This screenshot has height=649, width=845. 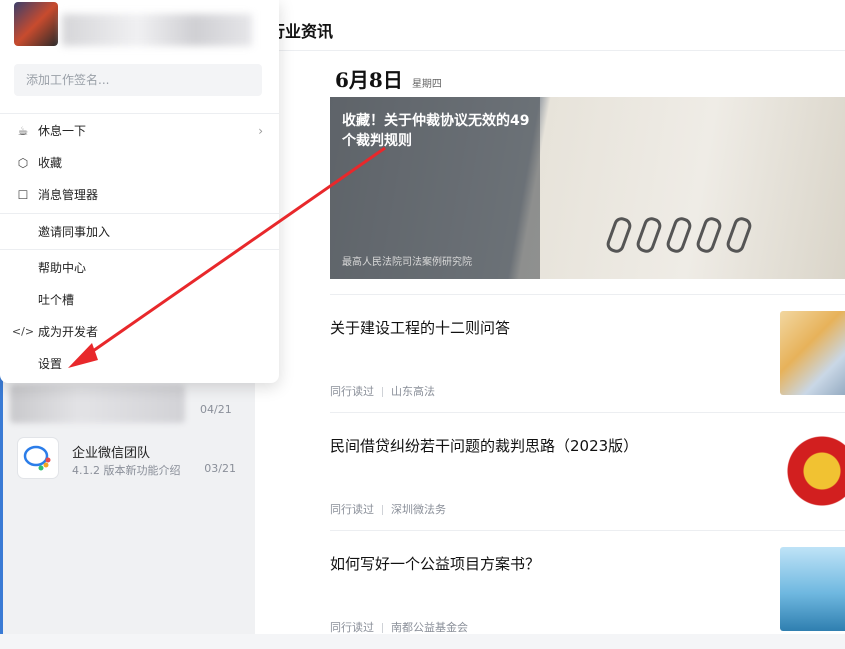 What do you see at coordinates (232, 254) in the screenshot?
I see `arrow-line` at bounding box center [232, 254].